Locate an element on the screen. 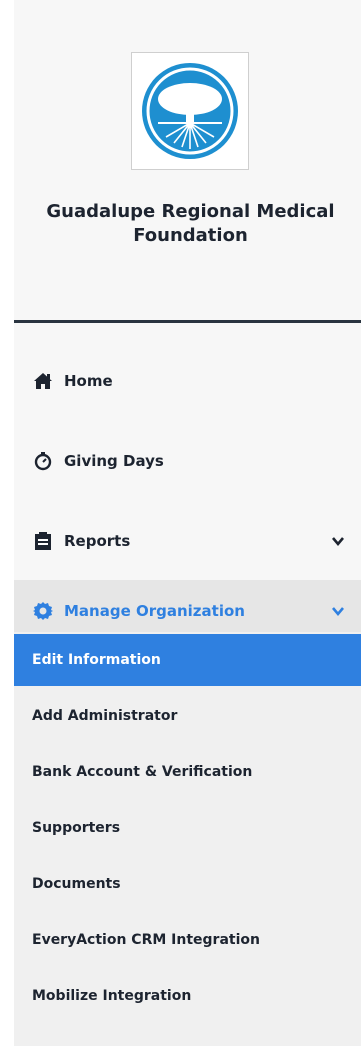 This screenshot has width=361, height=1046. stopwatch-icon is located at coordinates (43, 461).